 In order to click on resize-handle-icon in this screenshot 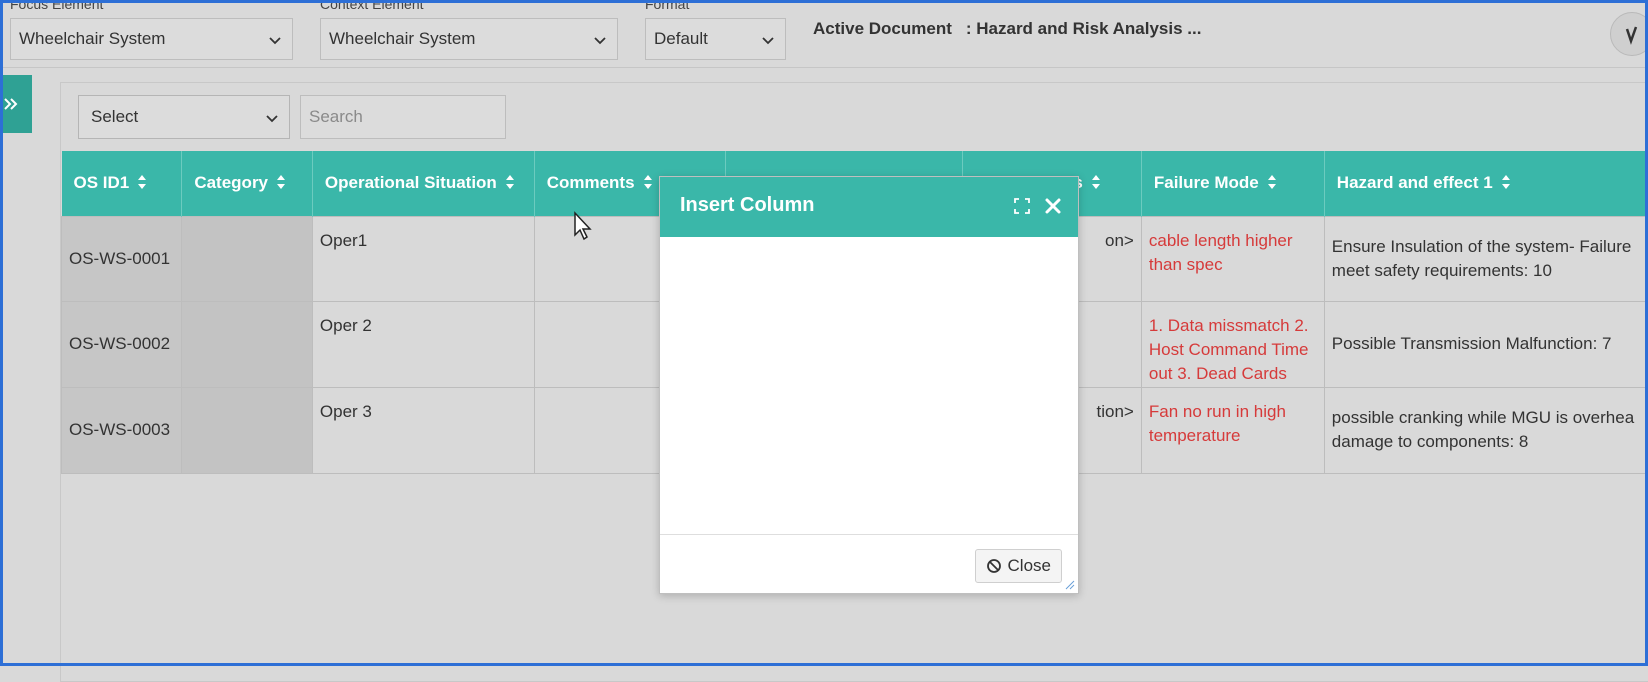, I will do `click(1070, 585)`.